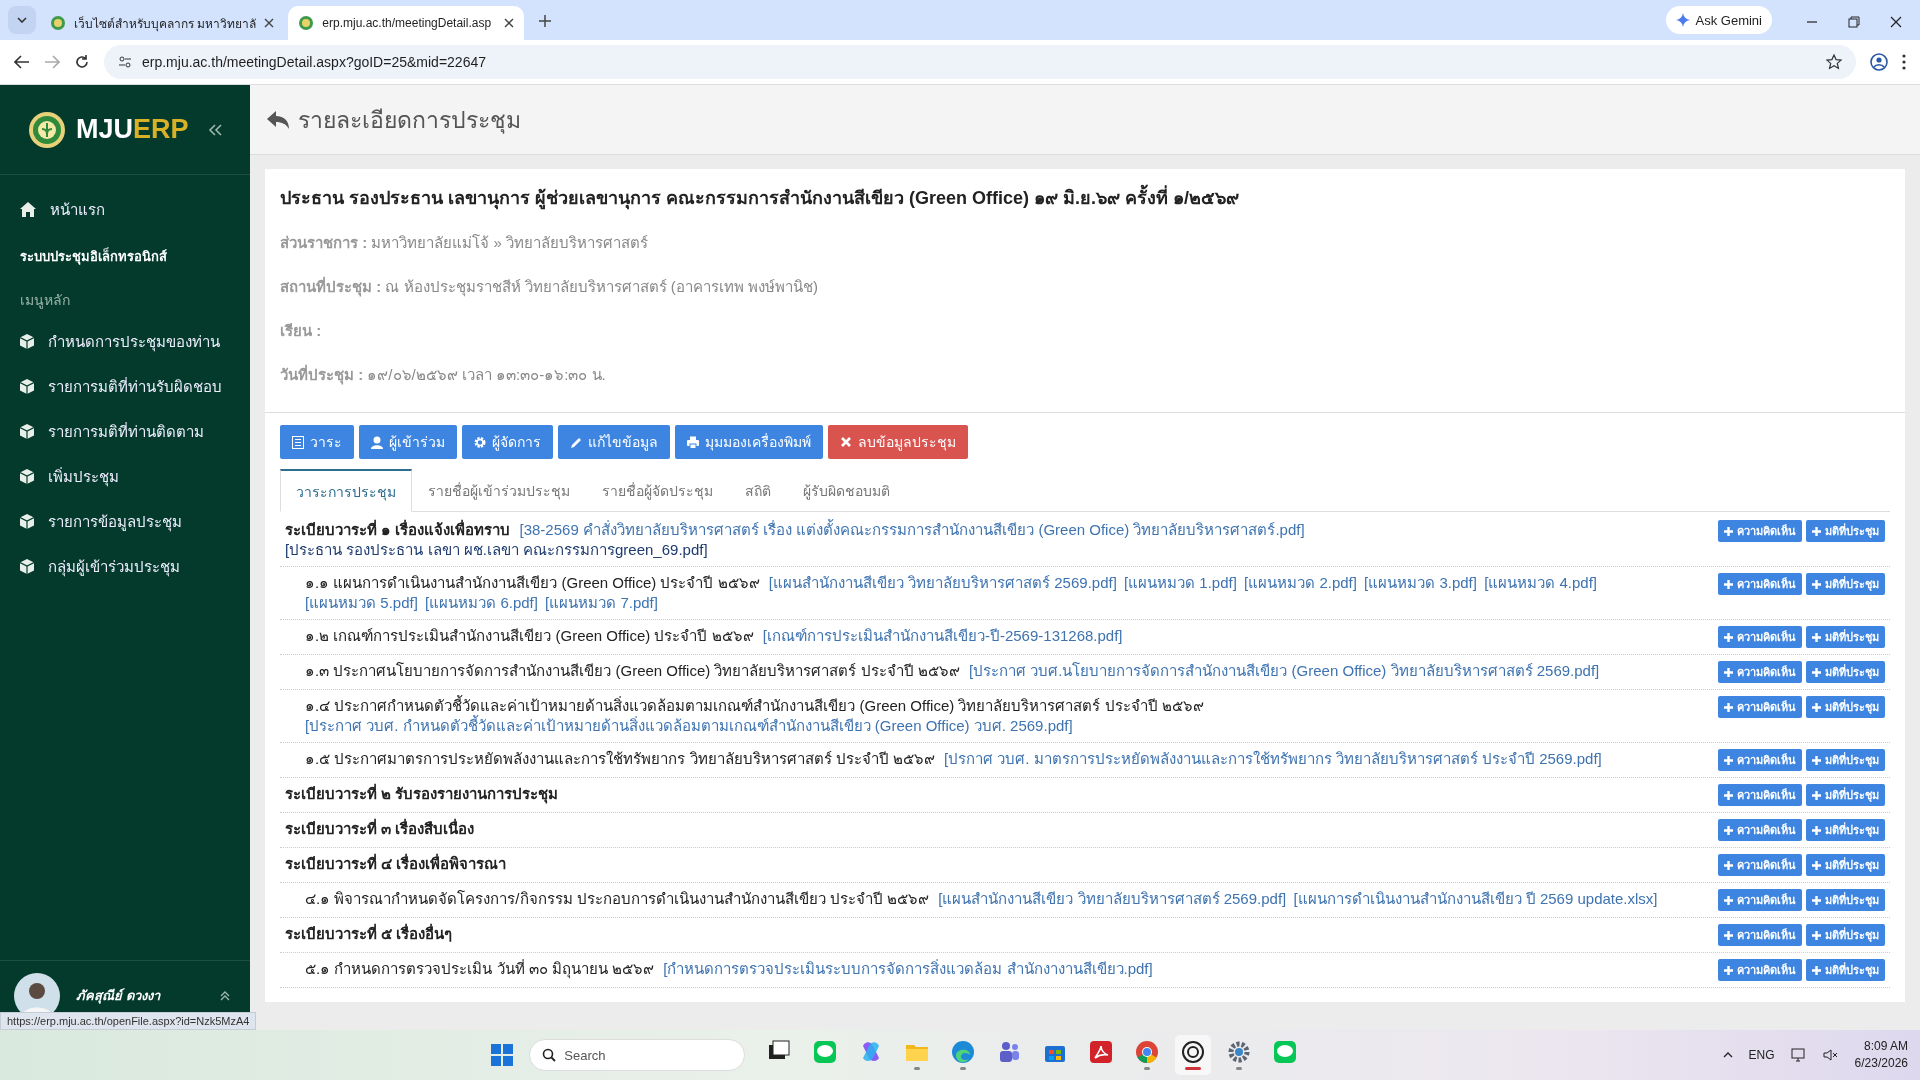  I want to click on action-button: ผู้จัดการ, so click(507, 442).